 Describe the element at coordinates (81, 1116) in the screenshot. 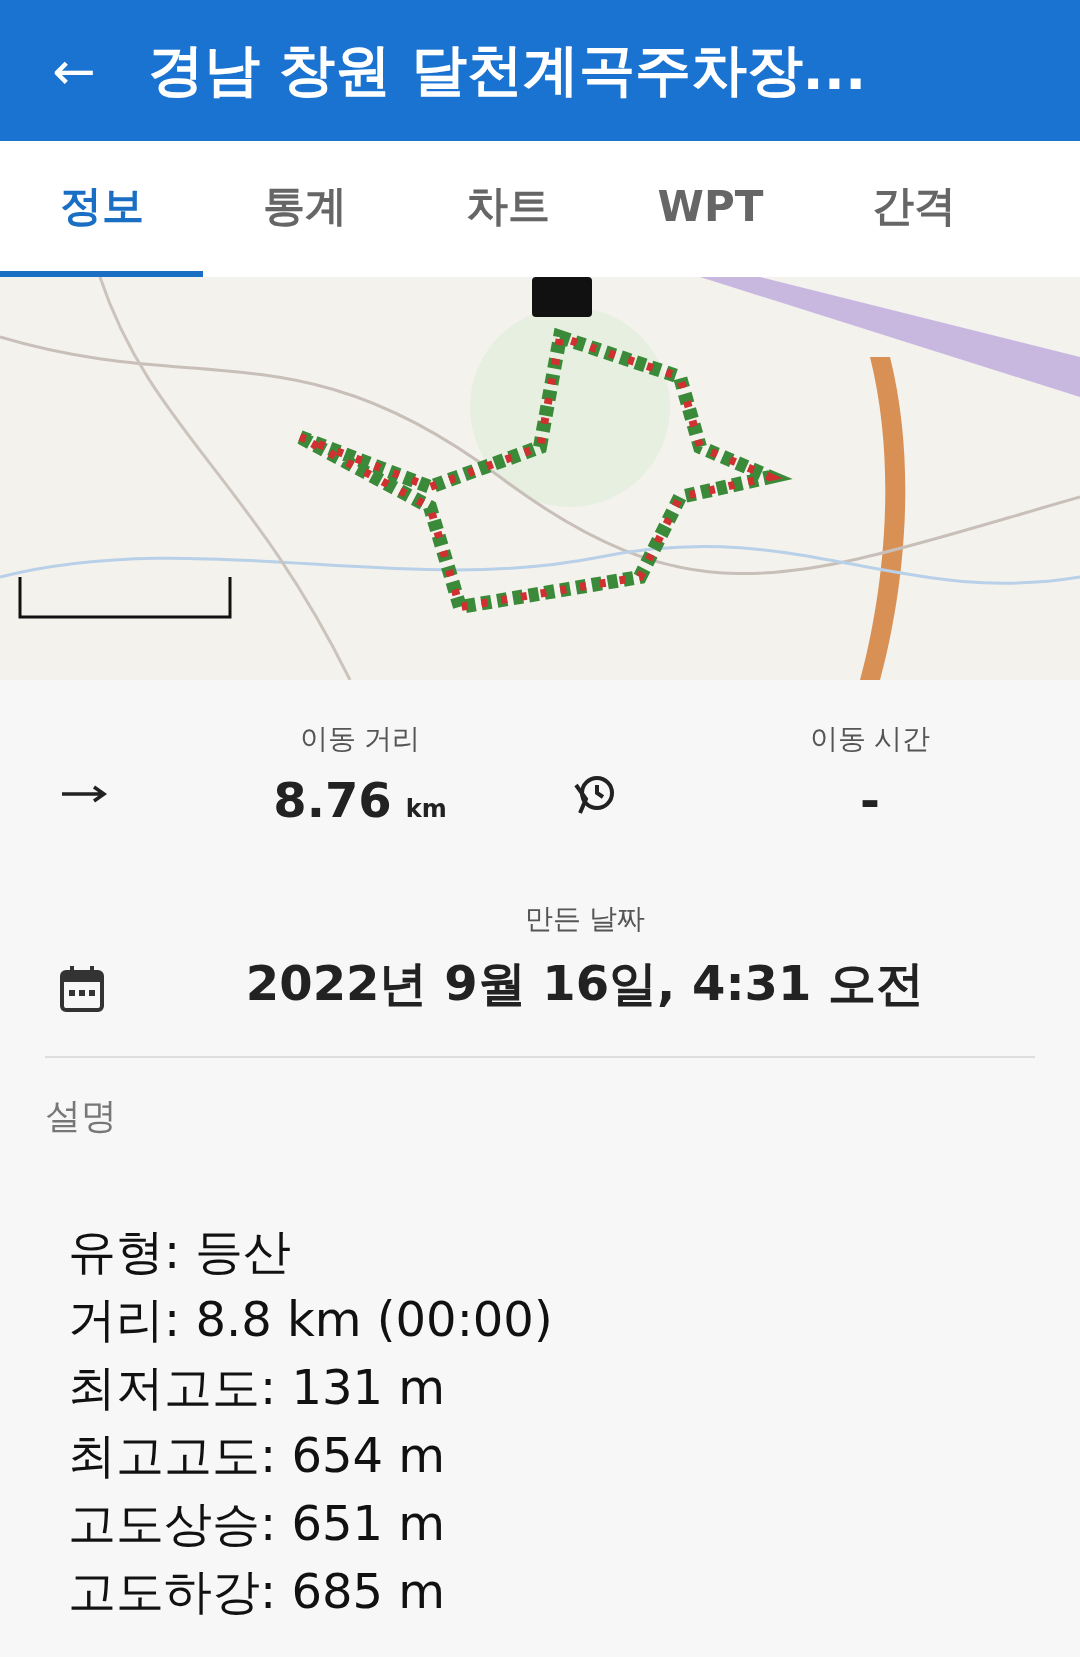

I see `section-heading: 설명` at that location.